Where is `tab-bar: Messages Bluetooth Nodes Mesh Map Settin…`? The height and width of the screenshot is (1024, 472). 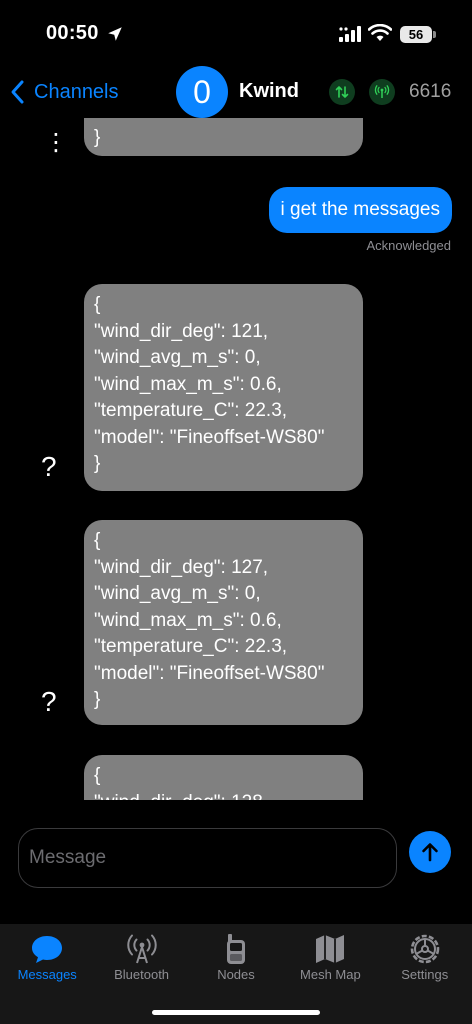
tab-bar: Messages Bluetooth Nodes Mesh Map Settin… is located at coordinates (236, 974).